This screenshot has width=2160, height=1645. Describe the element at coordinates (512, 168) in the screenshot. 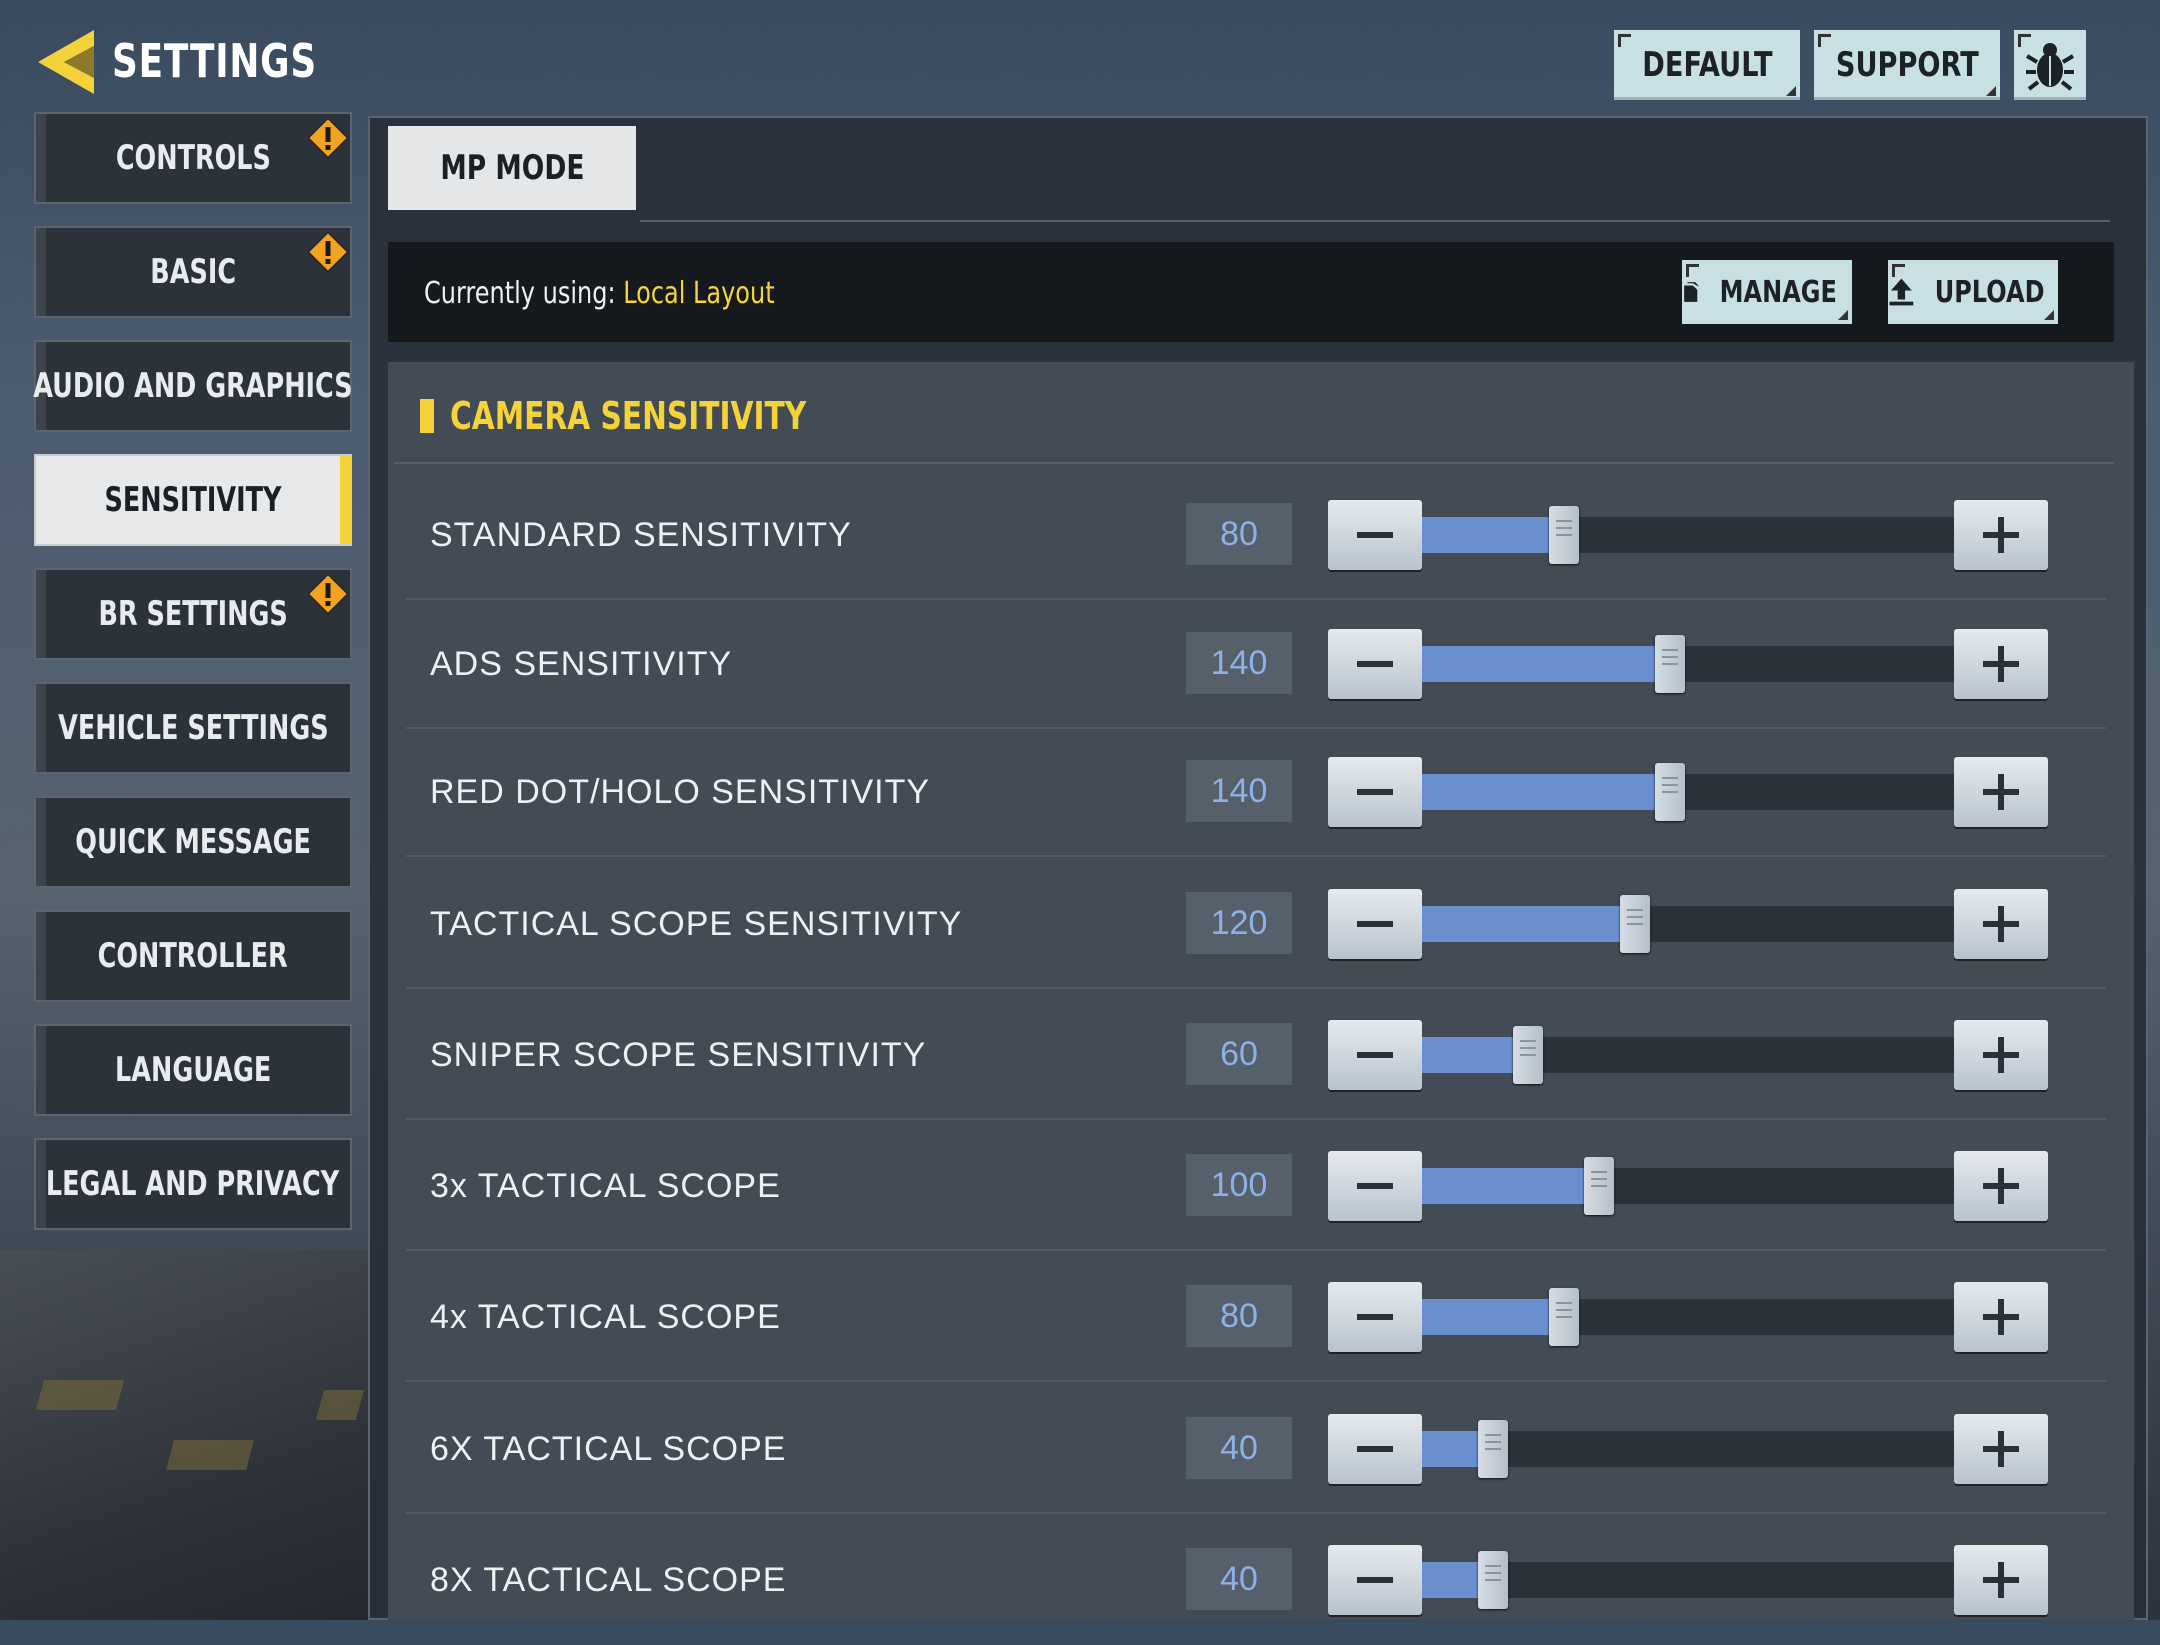

I see `tab-mp-mode: MP MODE` at that location.